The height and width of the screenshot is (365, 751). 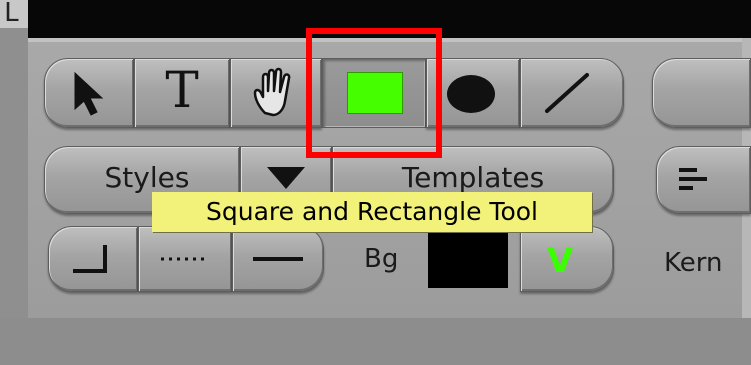 What do you see at coordinates (147, 177) in the screenshot?
I see `styles-label: Styles` at bounding box center [147, 177].